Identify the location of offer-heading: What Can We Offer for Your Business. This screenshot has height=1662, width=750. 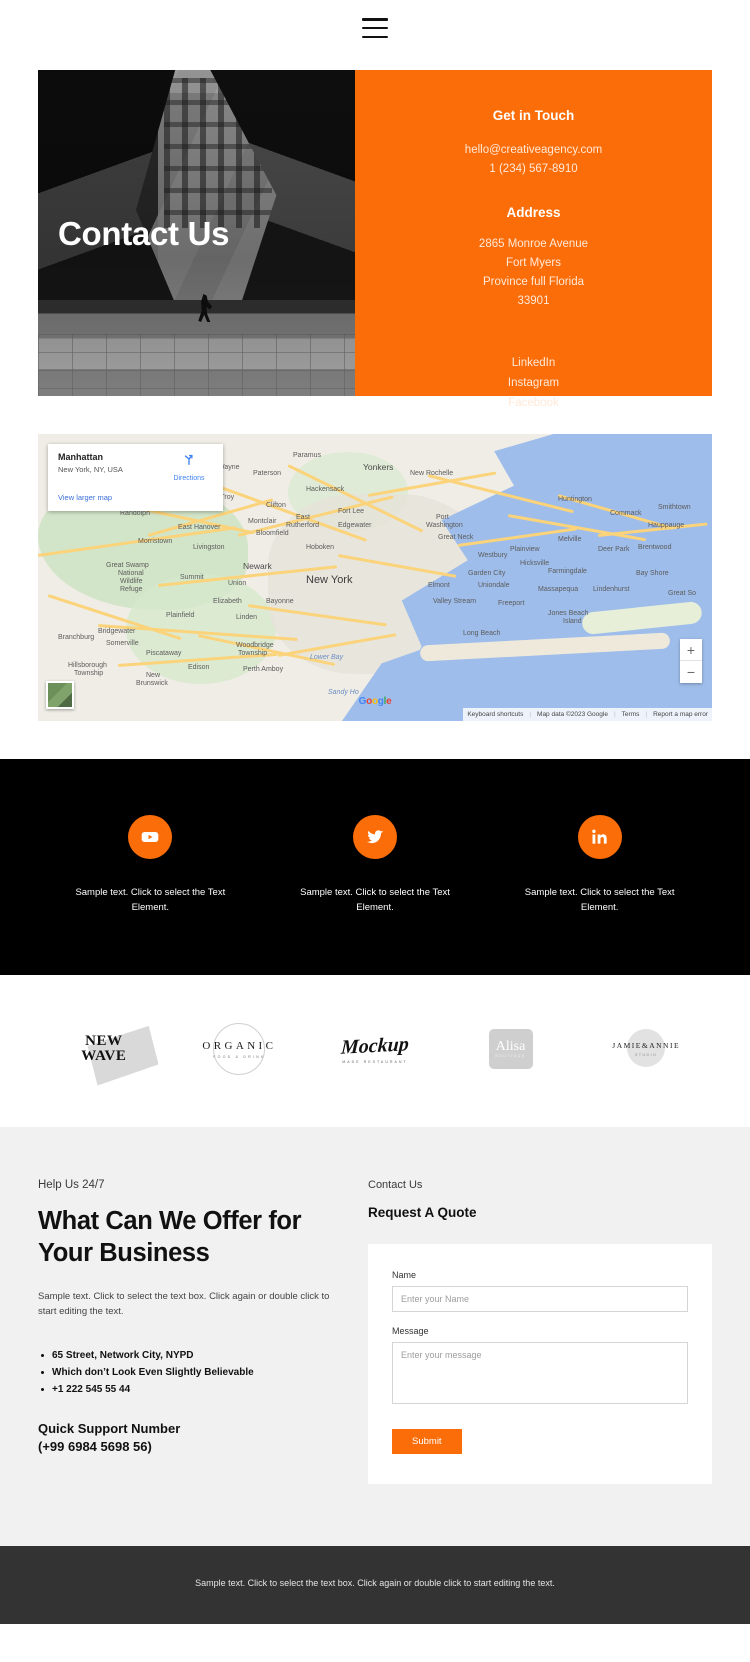
(170, 1237).